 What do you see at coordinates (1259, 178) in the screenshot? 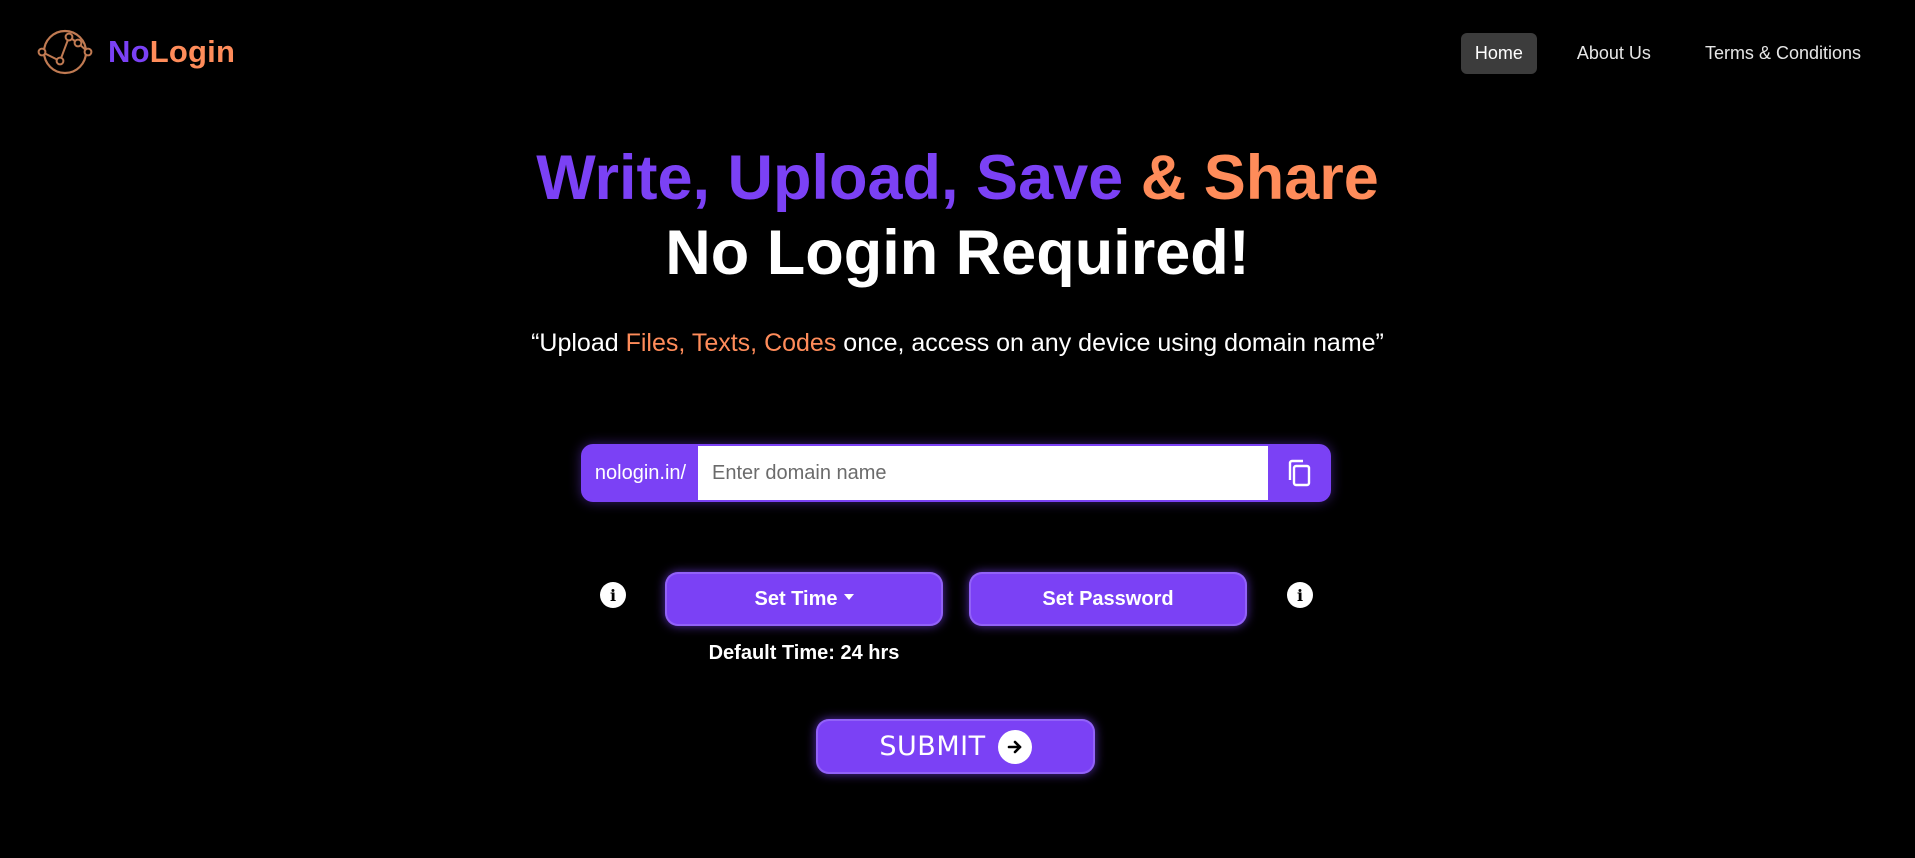
I see `hero-headline-part2: & Share` at bounding box center [1259, 178].